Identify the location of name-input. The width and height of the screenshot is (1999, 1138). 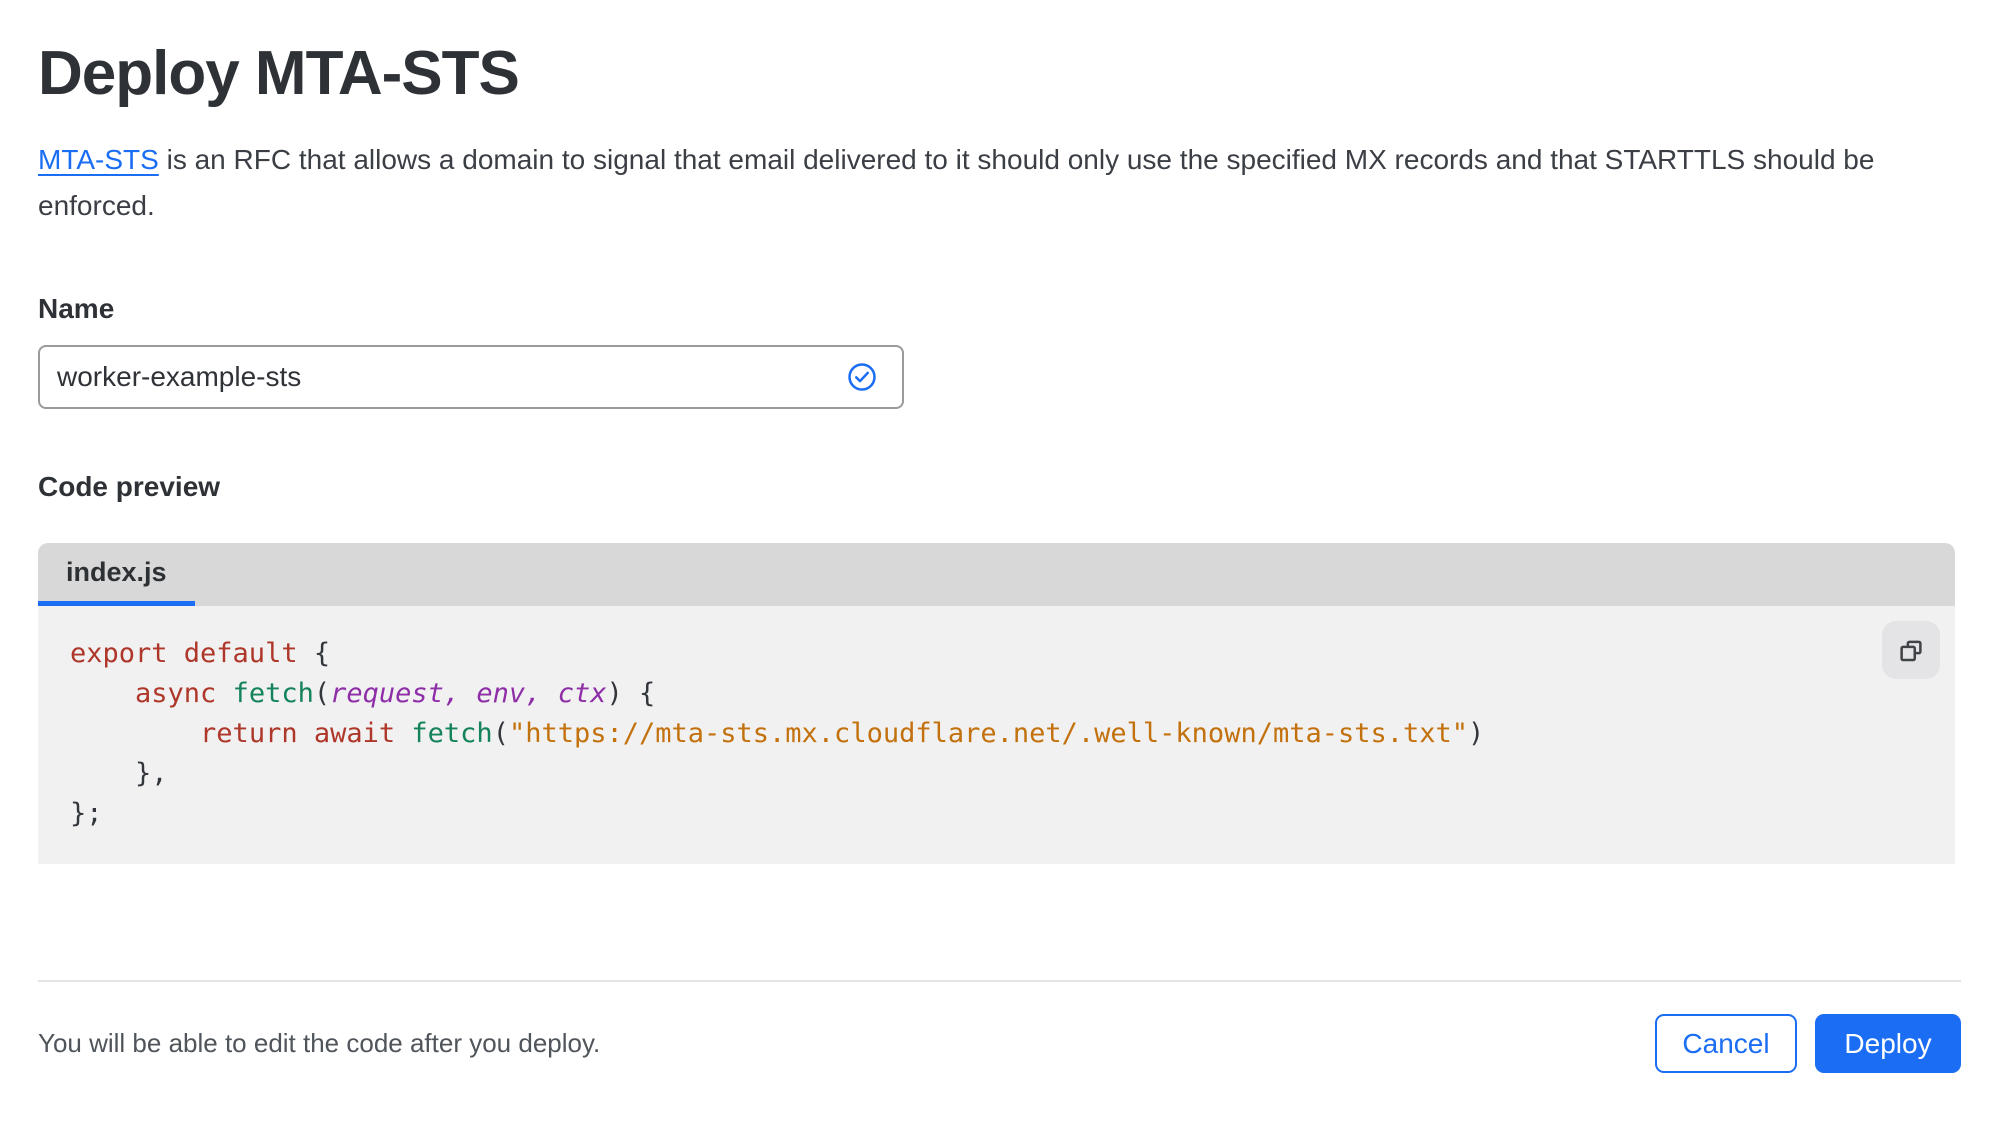
(471, 377).